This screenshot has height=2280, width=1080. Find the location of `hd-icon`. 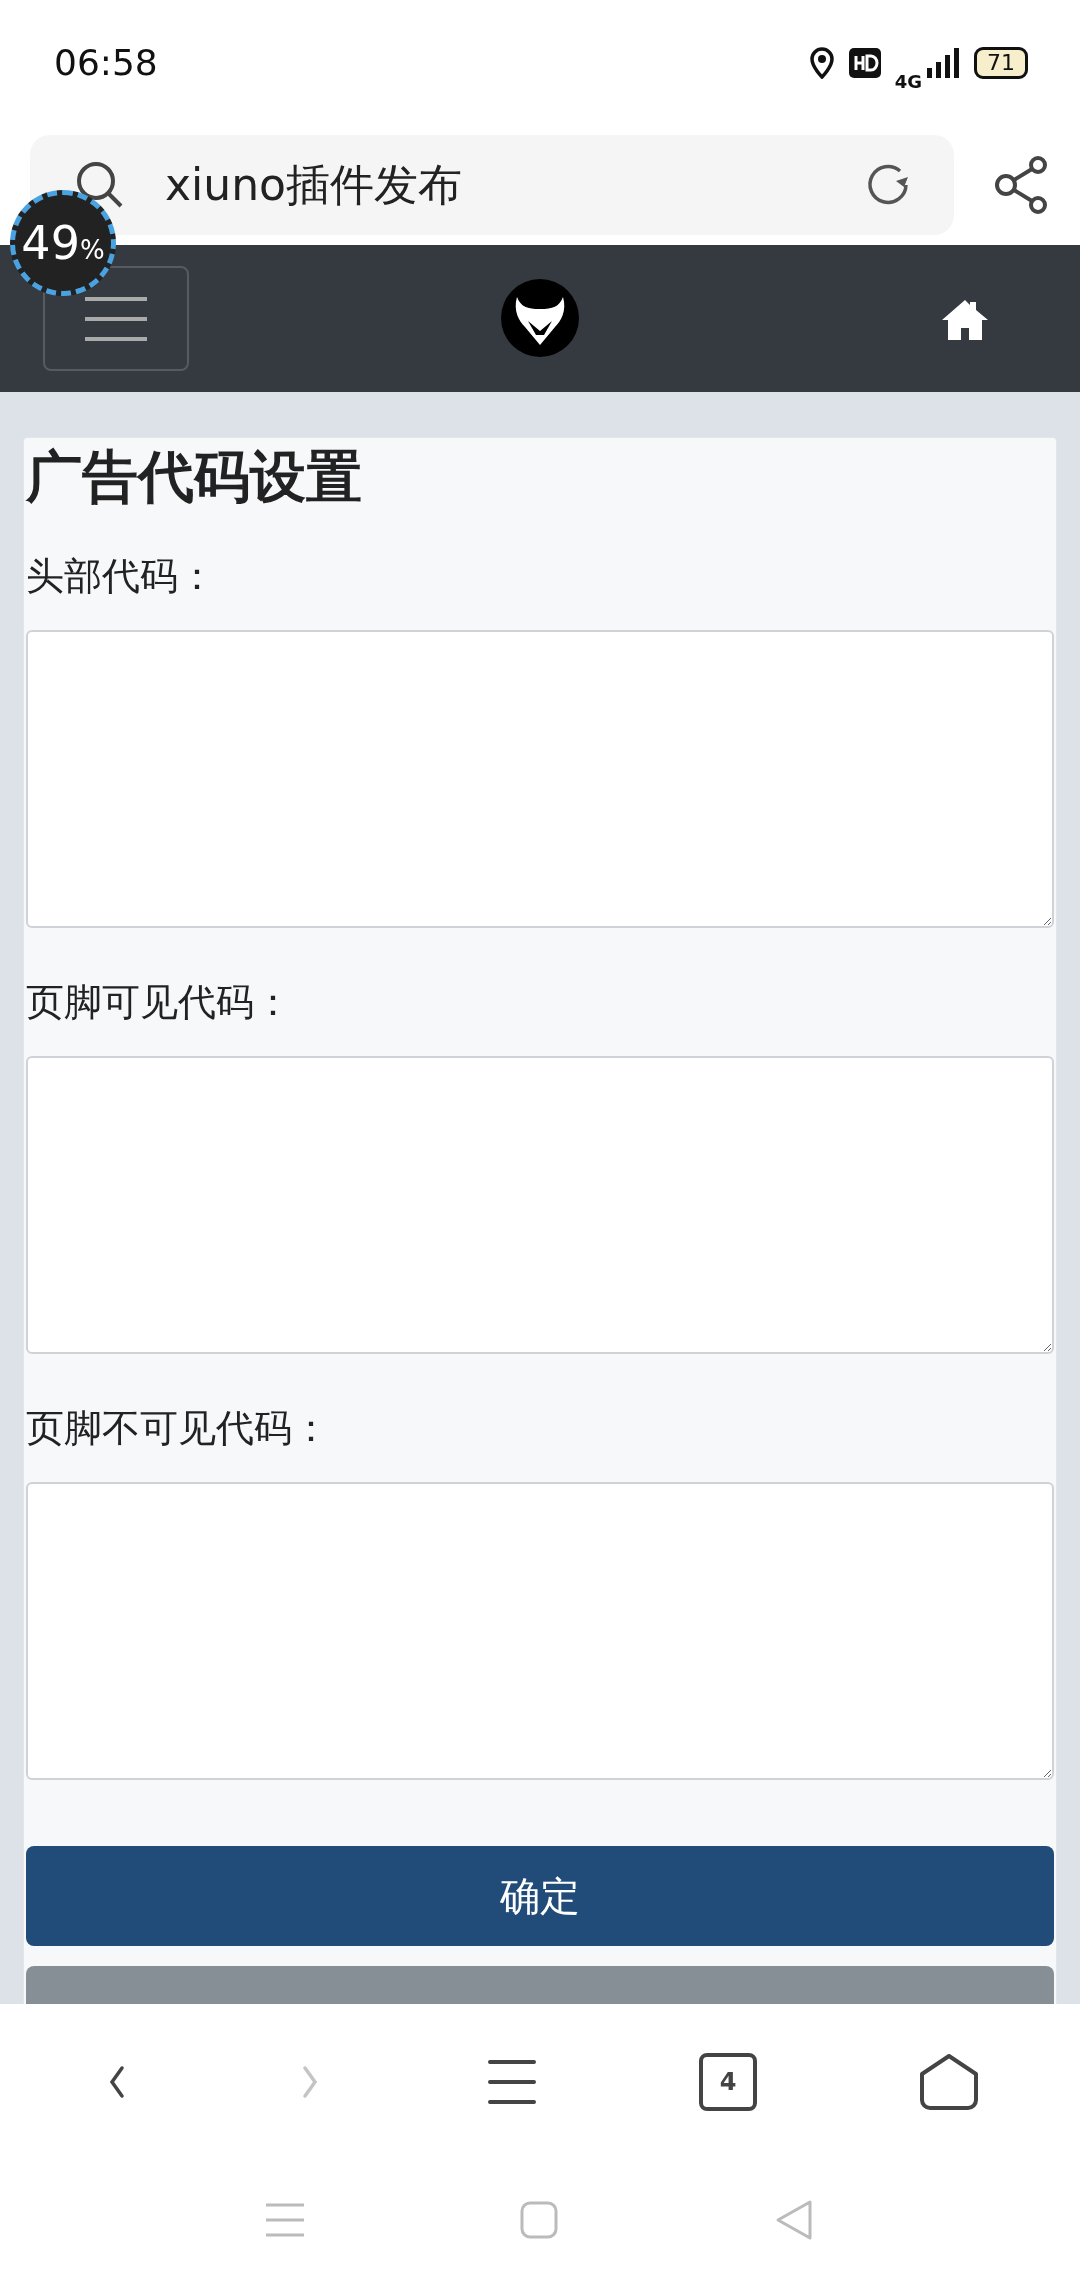

hd-icon is located at coordinates (864, 62).